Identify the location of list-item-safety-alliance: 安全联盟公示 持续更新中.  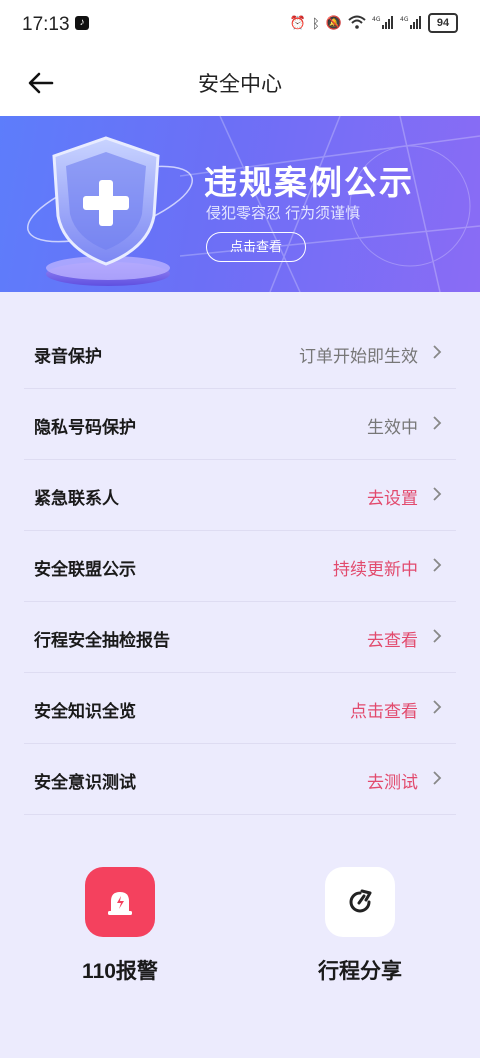
(240, 566).